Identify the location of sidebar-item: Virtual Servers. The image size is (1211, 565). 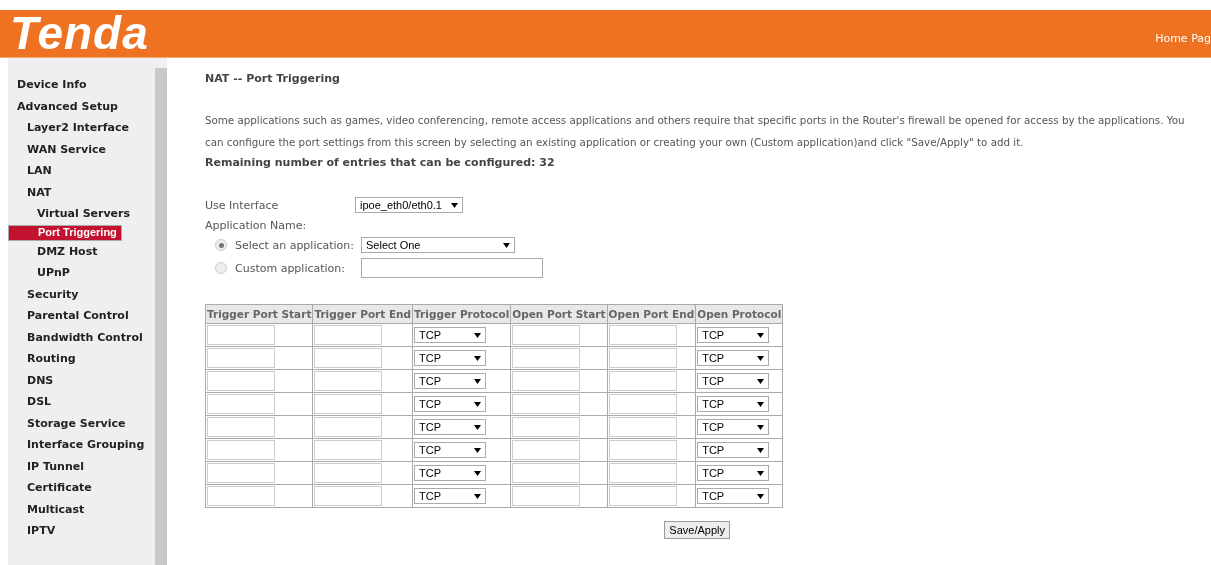
(71, 214).